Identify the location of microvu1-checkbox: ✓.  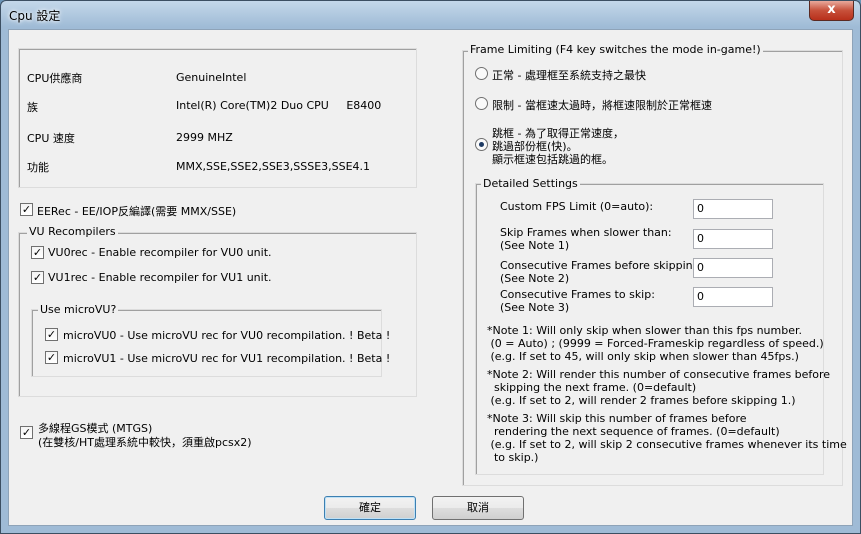
(51, 357).